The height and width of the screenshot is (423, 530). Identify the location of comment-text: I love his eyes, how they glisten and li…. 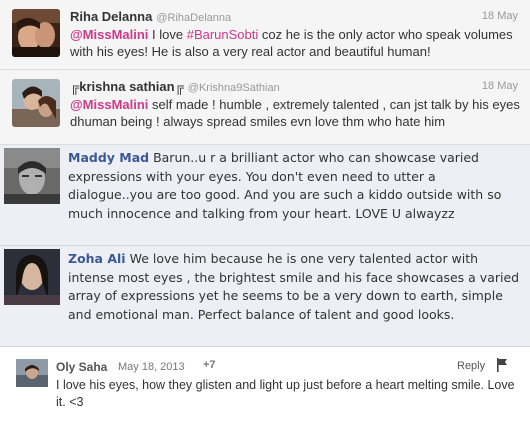
(285, 393).